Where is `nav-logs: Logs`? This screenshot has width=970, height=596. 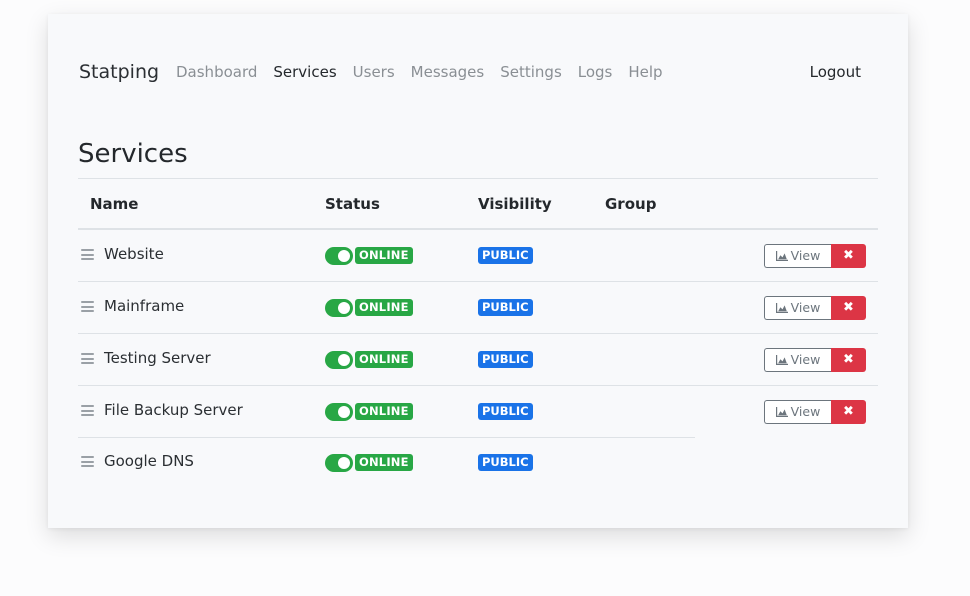 nav-logs: Logs is located at coordinates (595, 72).